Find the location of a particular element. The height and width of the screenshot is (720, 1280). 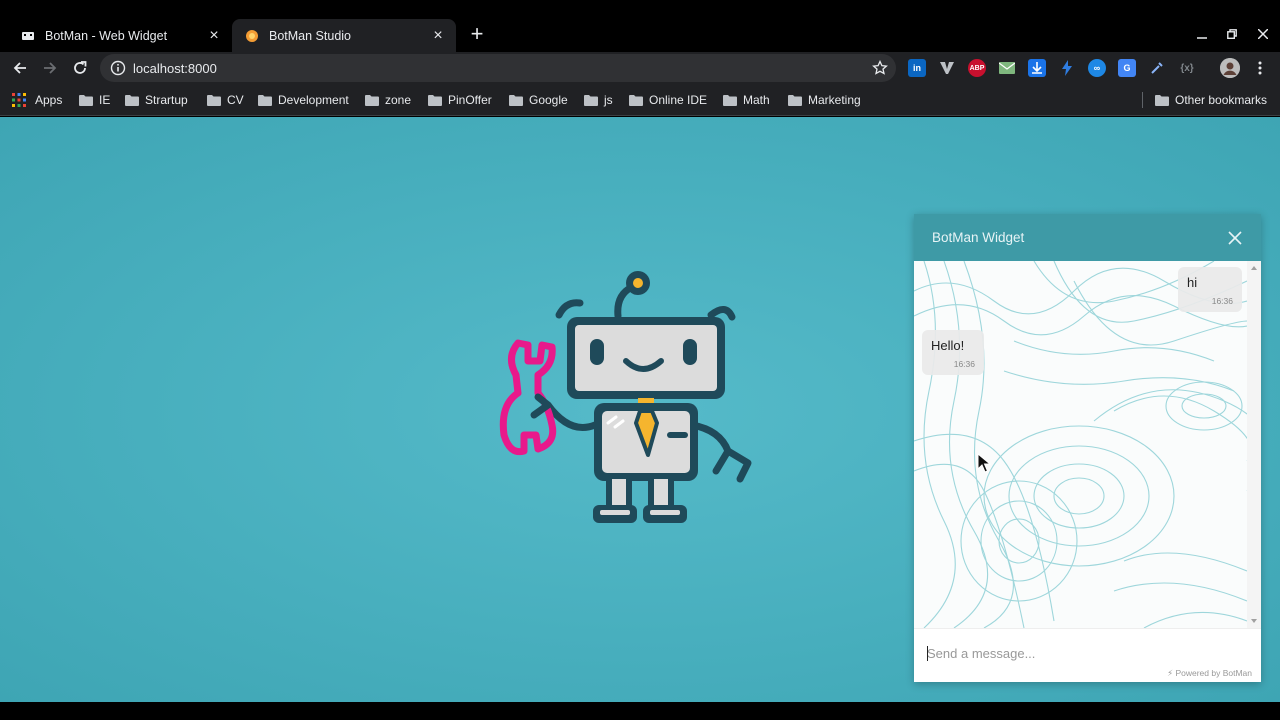

mouse-cursor-icon is located at coordinates (984, 463).